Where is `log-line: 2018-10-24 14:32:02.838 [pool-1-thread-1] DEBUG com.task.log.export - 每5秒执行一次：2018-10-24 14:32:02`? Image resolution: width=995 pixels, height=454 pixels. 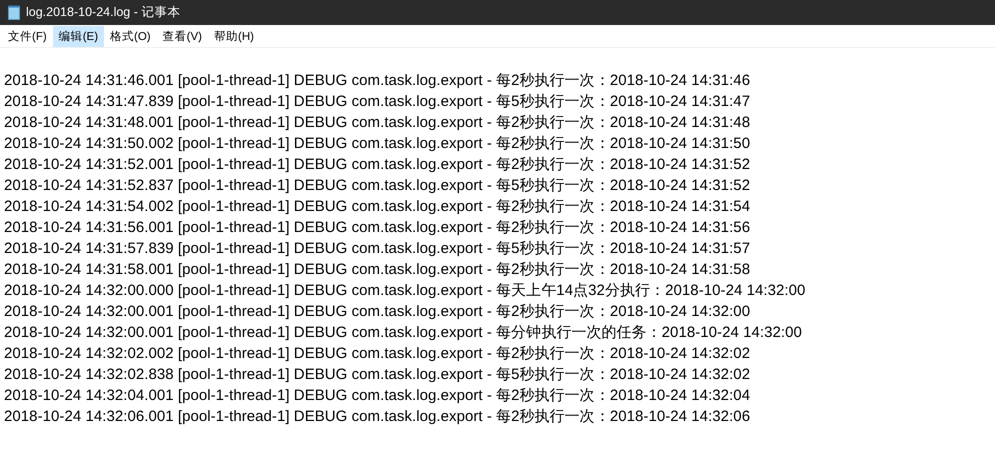
log-line: 2018-10-24 14:32:02.838 [pool-1-thread-1] DEBUG com.task.log.export - 每5秒执行一次：2018-10-24 14:32:02 is located at coordinates (378, 375).